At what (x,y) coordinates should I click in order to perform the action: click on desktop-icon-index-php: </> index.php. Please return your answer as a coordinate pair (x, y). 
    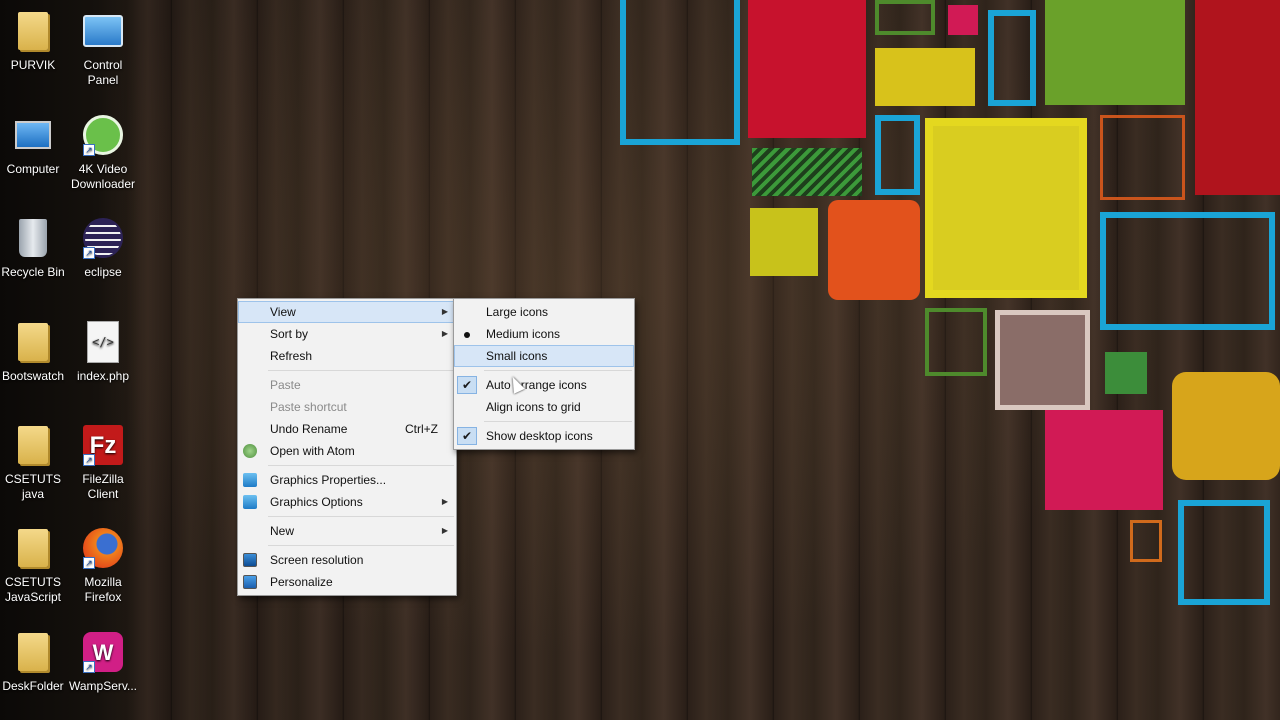
    Looking at the image, I should click on (103, 351).